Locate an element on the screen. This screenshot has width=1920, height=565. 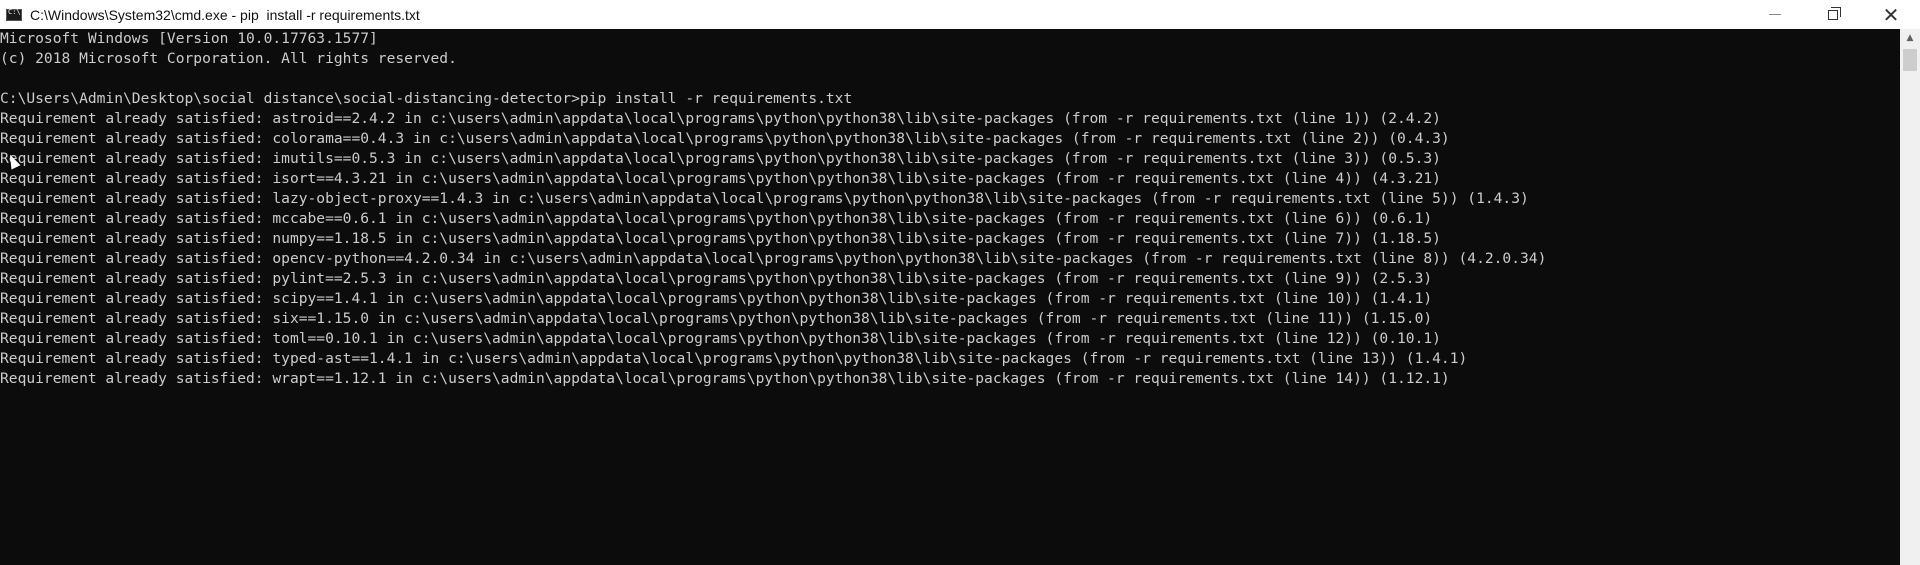
restore-button is located at coordinates (1833, 14).